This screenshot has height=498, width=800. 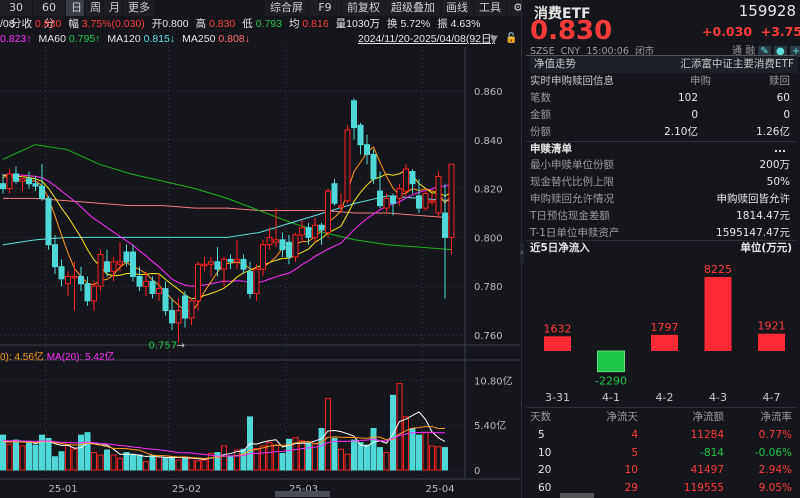 I want to click on flow-title-row: 近5日净流入 单位(万元), so click(x=662, y=248).